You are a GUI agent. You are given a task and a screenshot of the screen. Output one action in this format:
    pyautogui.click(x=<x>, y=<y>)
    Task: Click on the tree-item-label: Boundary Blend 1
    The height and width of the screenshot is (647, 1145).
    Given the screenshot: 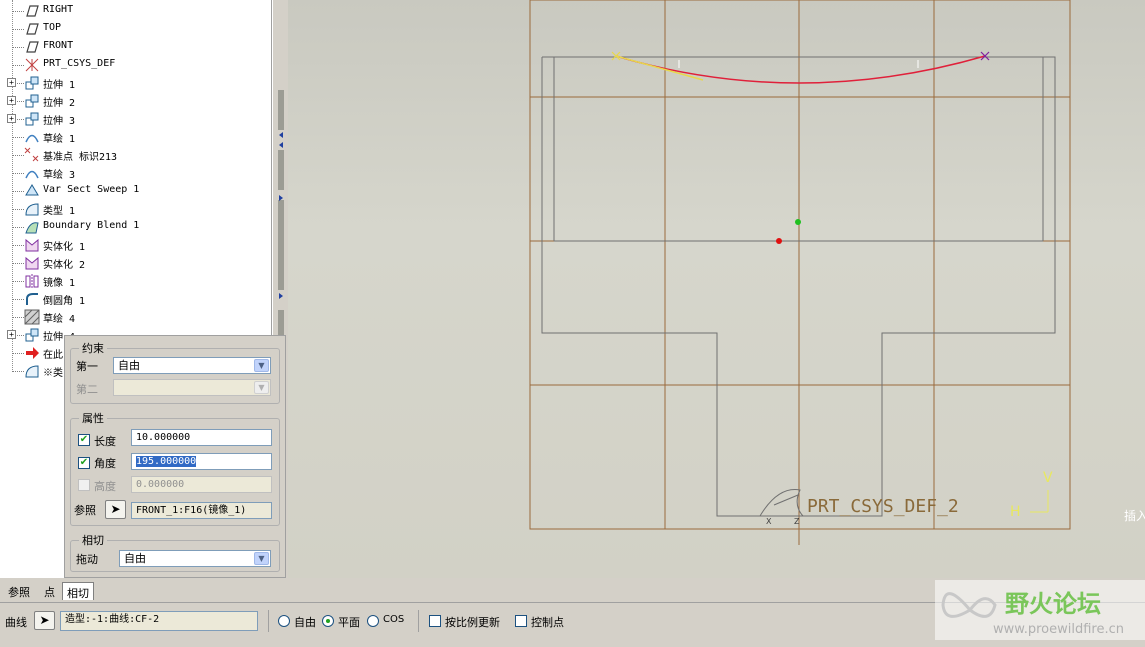 What is the action you would take?
    pyautogui.click(x=91, y=225)
    